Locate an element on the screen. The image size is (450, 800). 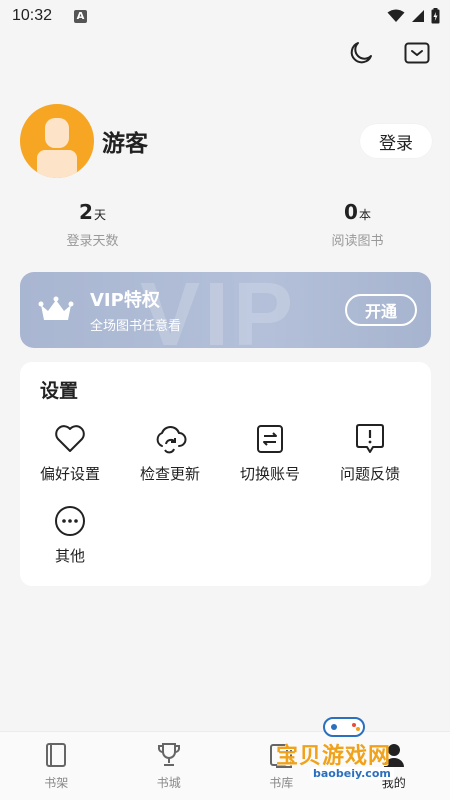
stat-value: 2 is located at coordinates (86, 212).